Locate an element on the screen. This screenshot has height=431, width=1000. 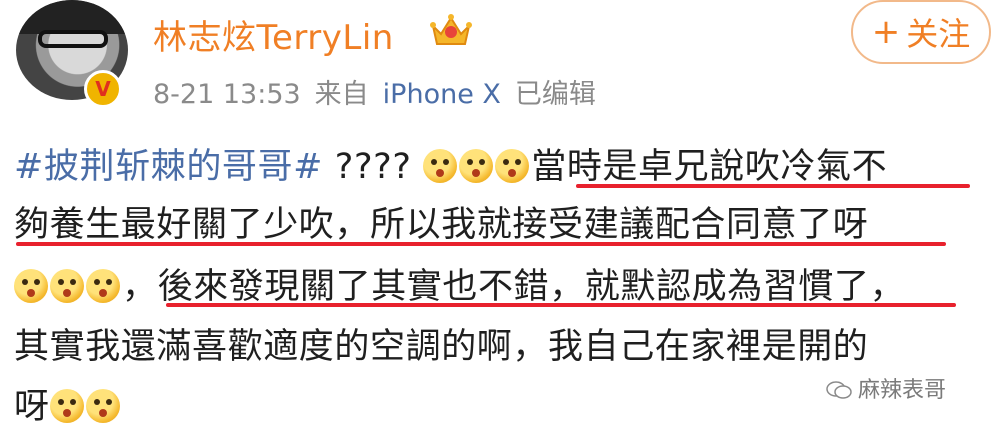
post-text-1: 當時是卓兄說吹冷氣不 is located at coordinates (709, 167).